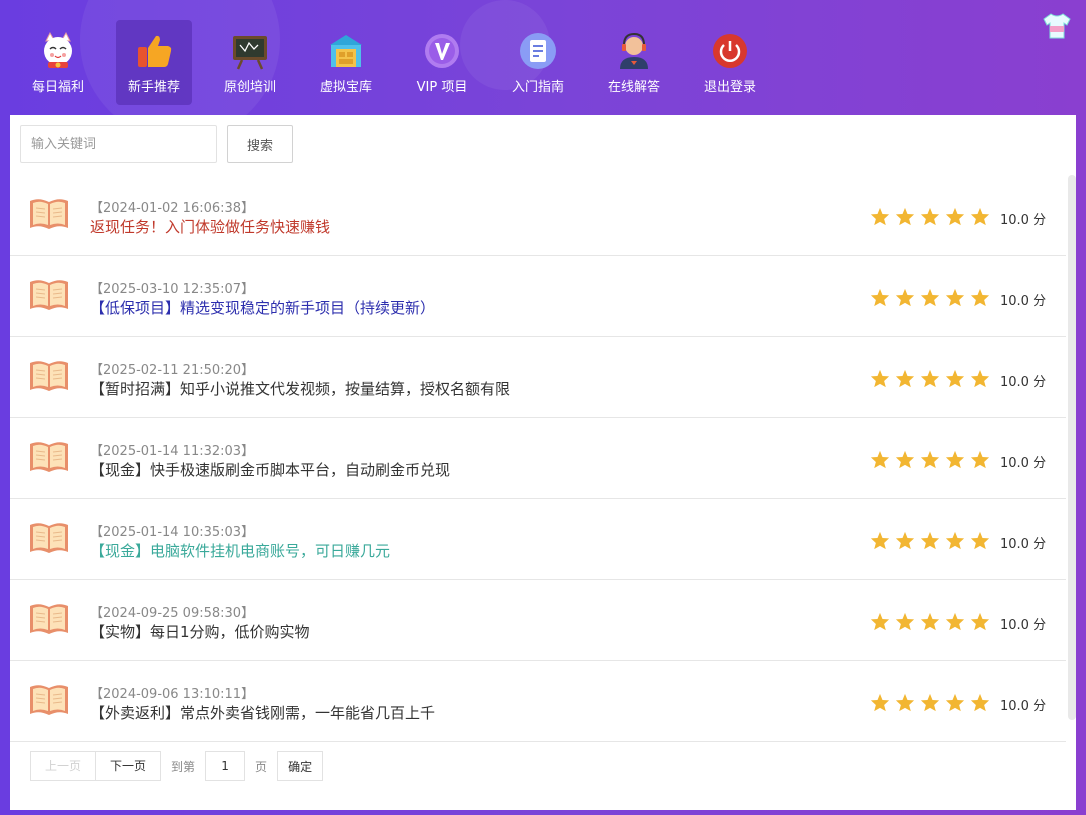  What do you see at coordinates (442, 87) in the screenshot?
I see `nav-label: VIP 项目` at bounding box center [442, 87].